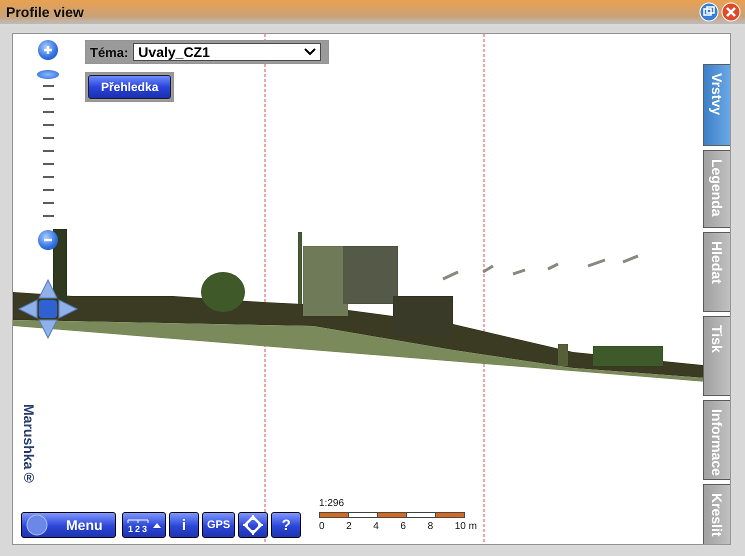  Describe the element at coordinates (227, 52) in the screenshot. I see `theme-dropdown: Uvaly_CZ1` at that location.